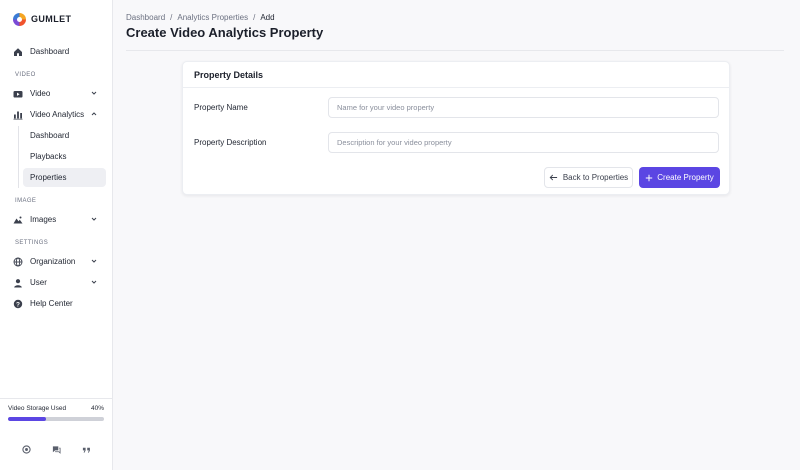 The image size is (800, 470). I want to click on create-property-button: Create Property, so click(679, 177).